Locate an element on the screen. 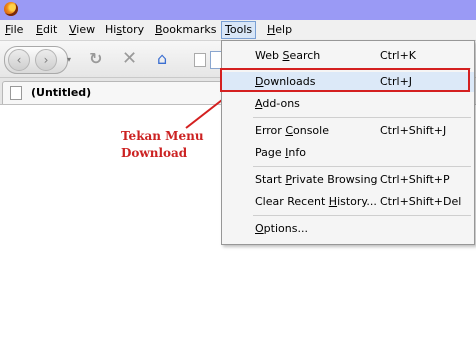 The width and height of the screenshot is (476, 339). menu-bookmarks: Bookmarks is located at coordinates (185, 30).